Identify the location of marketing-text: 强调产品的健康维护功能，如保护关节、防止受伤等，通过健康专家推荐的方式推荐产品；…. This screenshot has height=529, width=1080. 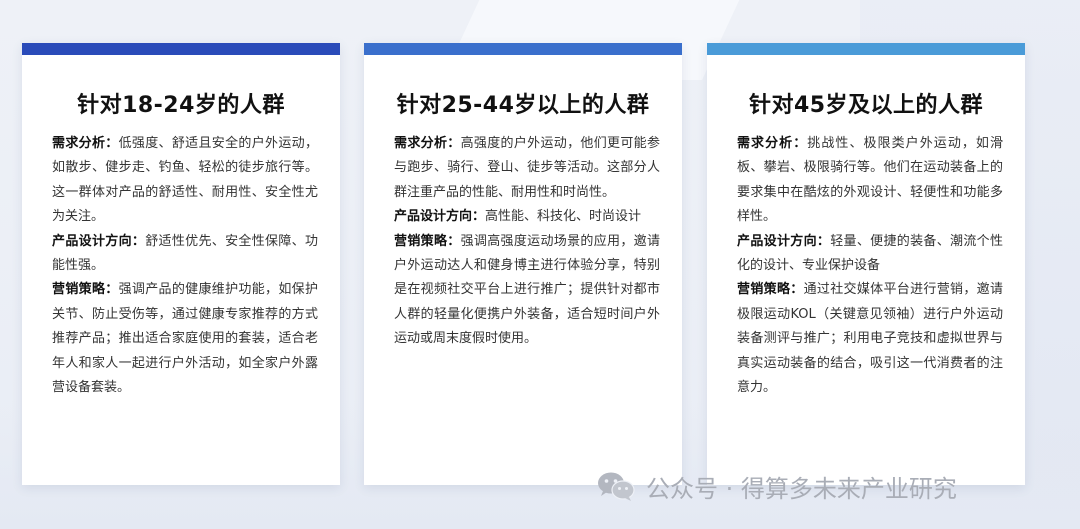
(185, 339).